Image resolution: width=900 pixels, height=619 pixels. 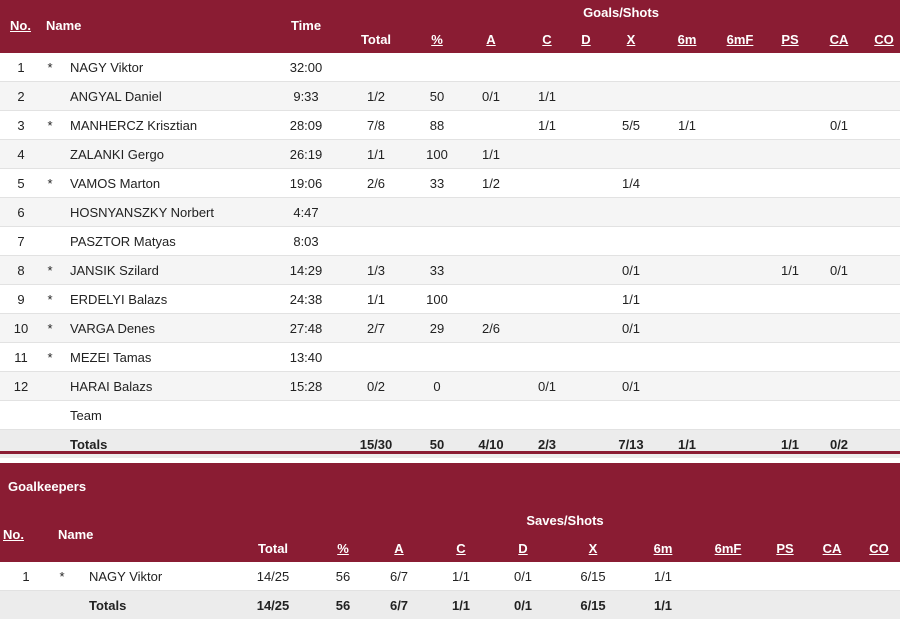 I want to click on cell-time: 28:09, so click(x=306, y=125).